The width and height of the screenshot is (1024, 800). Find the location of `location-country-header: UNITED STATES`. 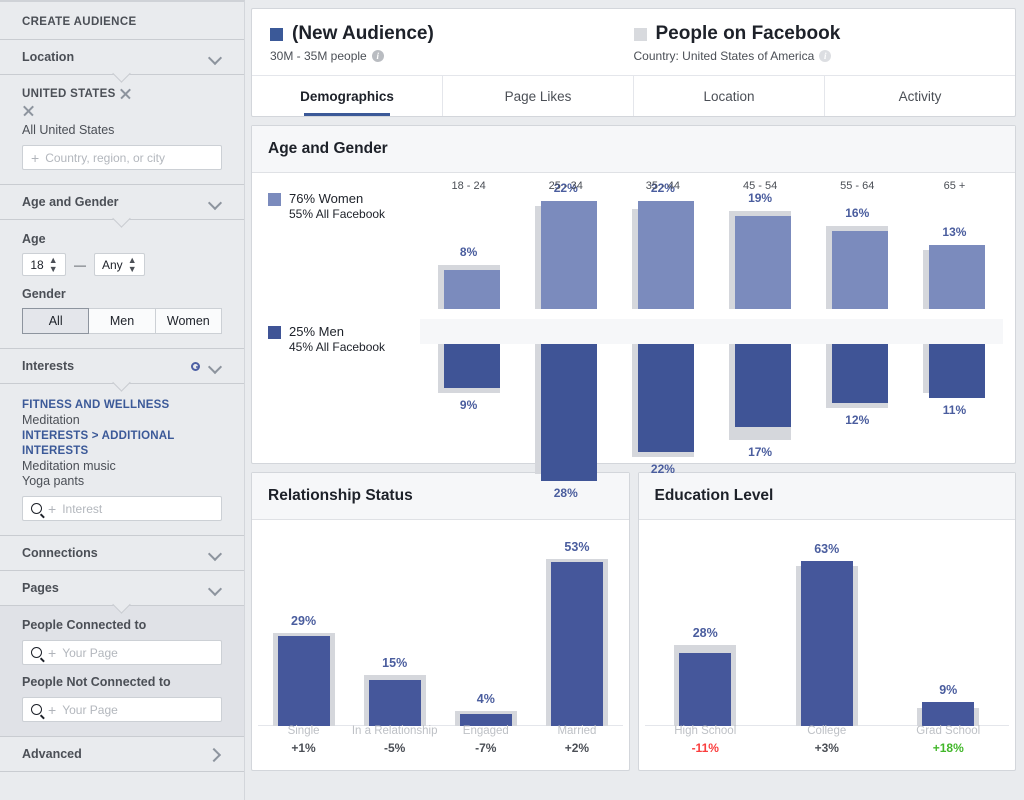

location-country-header: UNITED STATES is located at coordinates (122, 93).